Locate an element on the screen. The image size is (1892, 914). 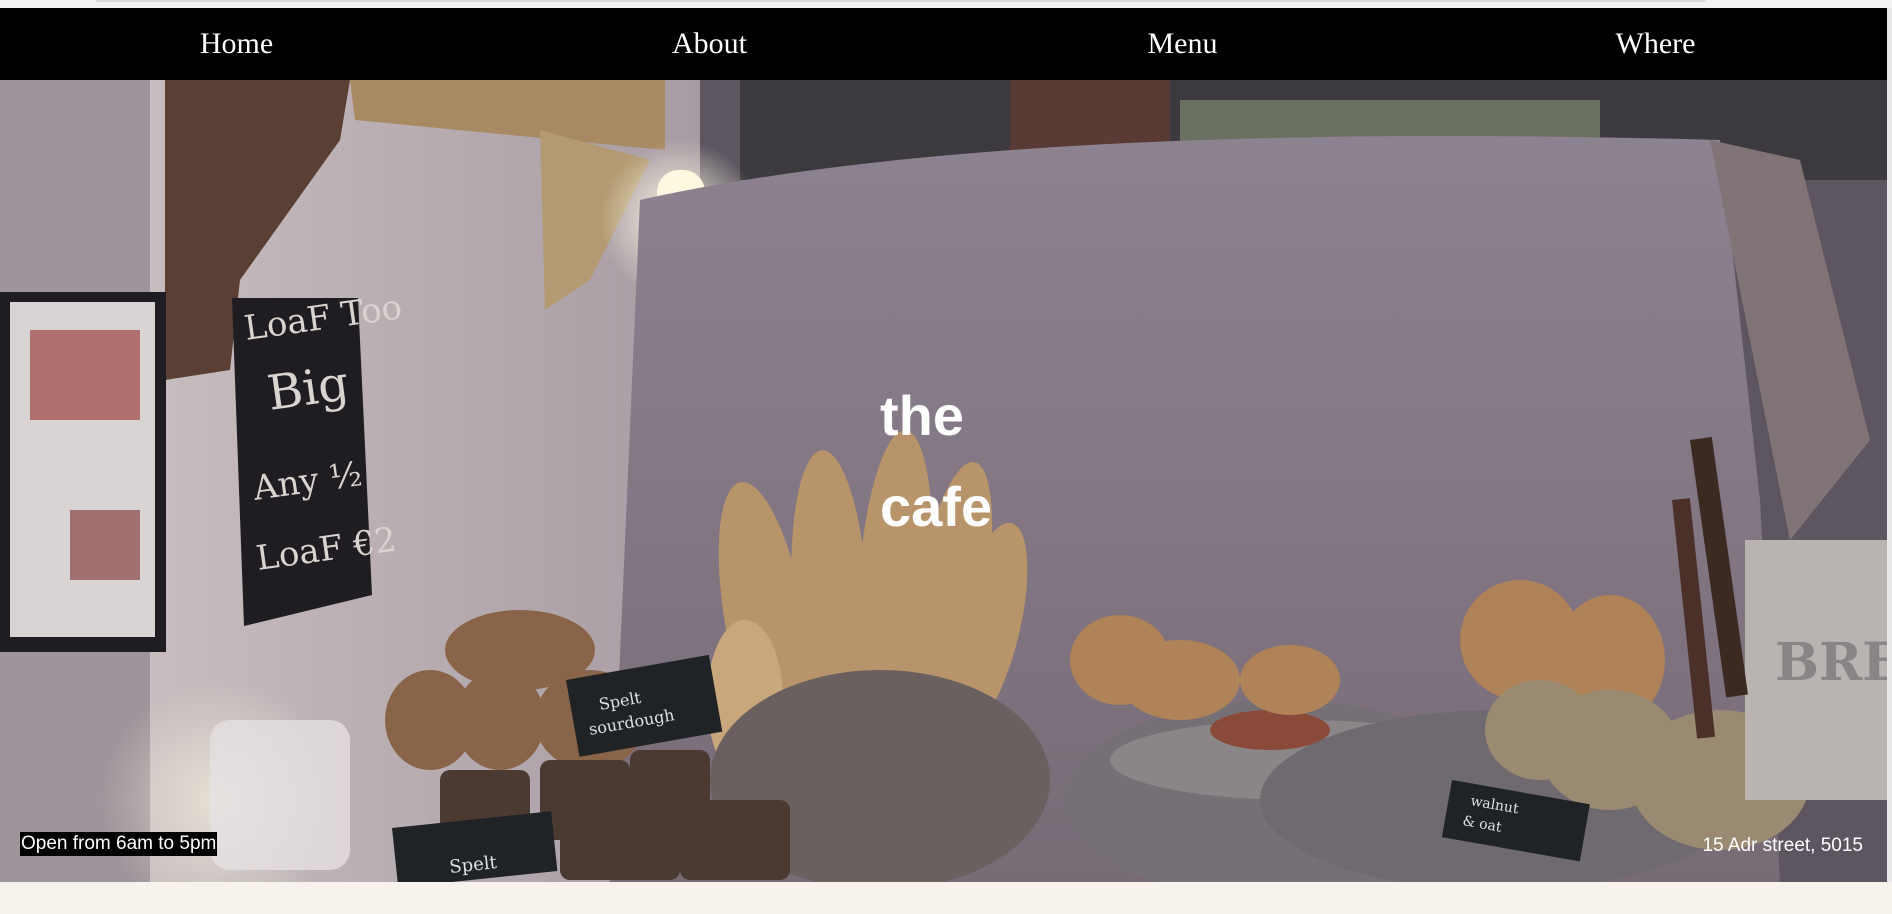
browser-top-strip is located at coordinates (946, 4).